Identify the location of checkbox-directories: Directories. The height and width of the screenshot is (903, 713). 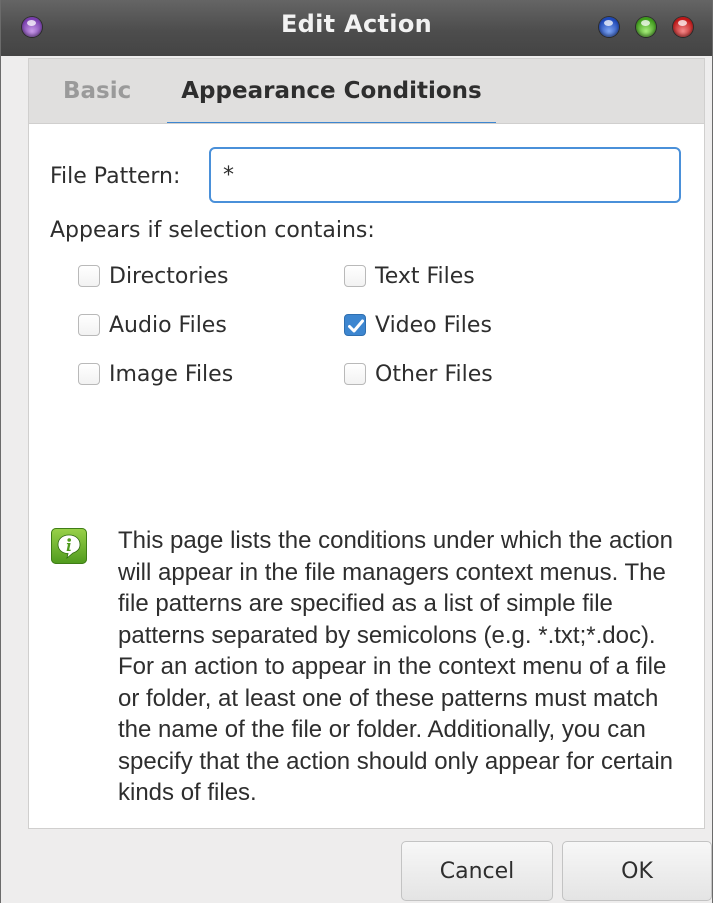
(153, 276).